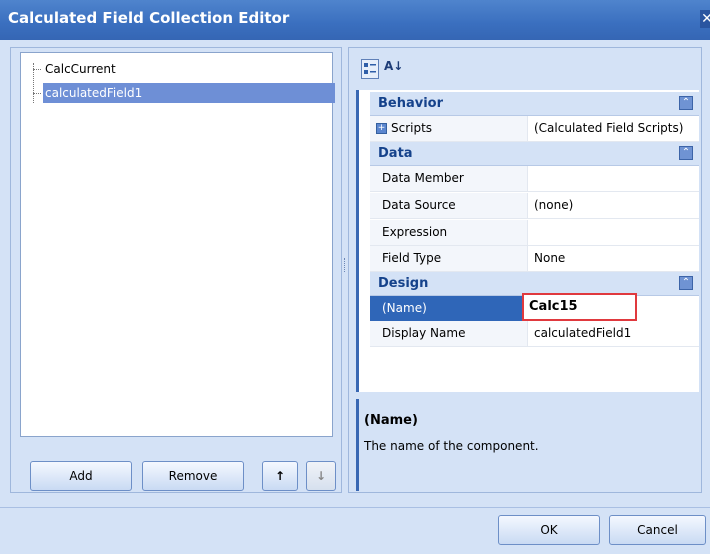 The width and height of the screenshot is (710, 554). Describe the element at coordinates (449, 334) in the screenshot. I see `property-name: Display Name` at that location.